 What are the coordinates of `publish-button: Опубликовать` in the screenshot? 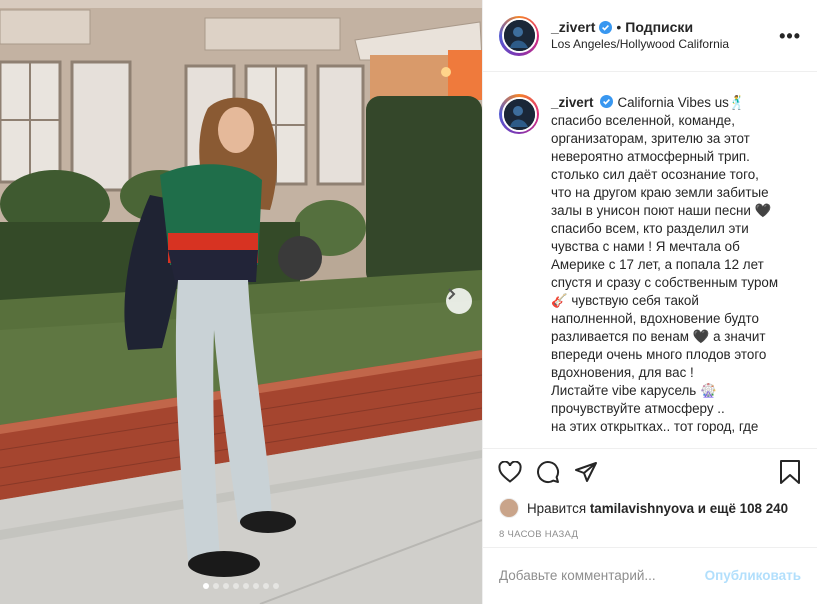 It's located at (753, 575).